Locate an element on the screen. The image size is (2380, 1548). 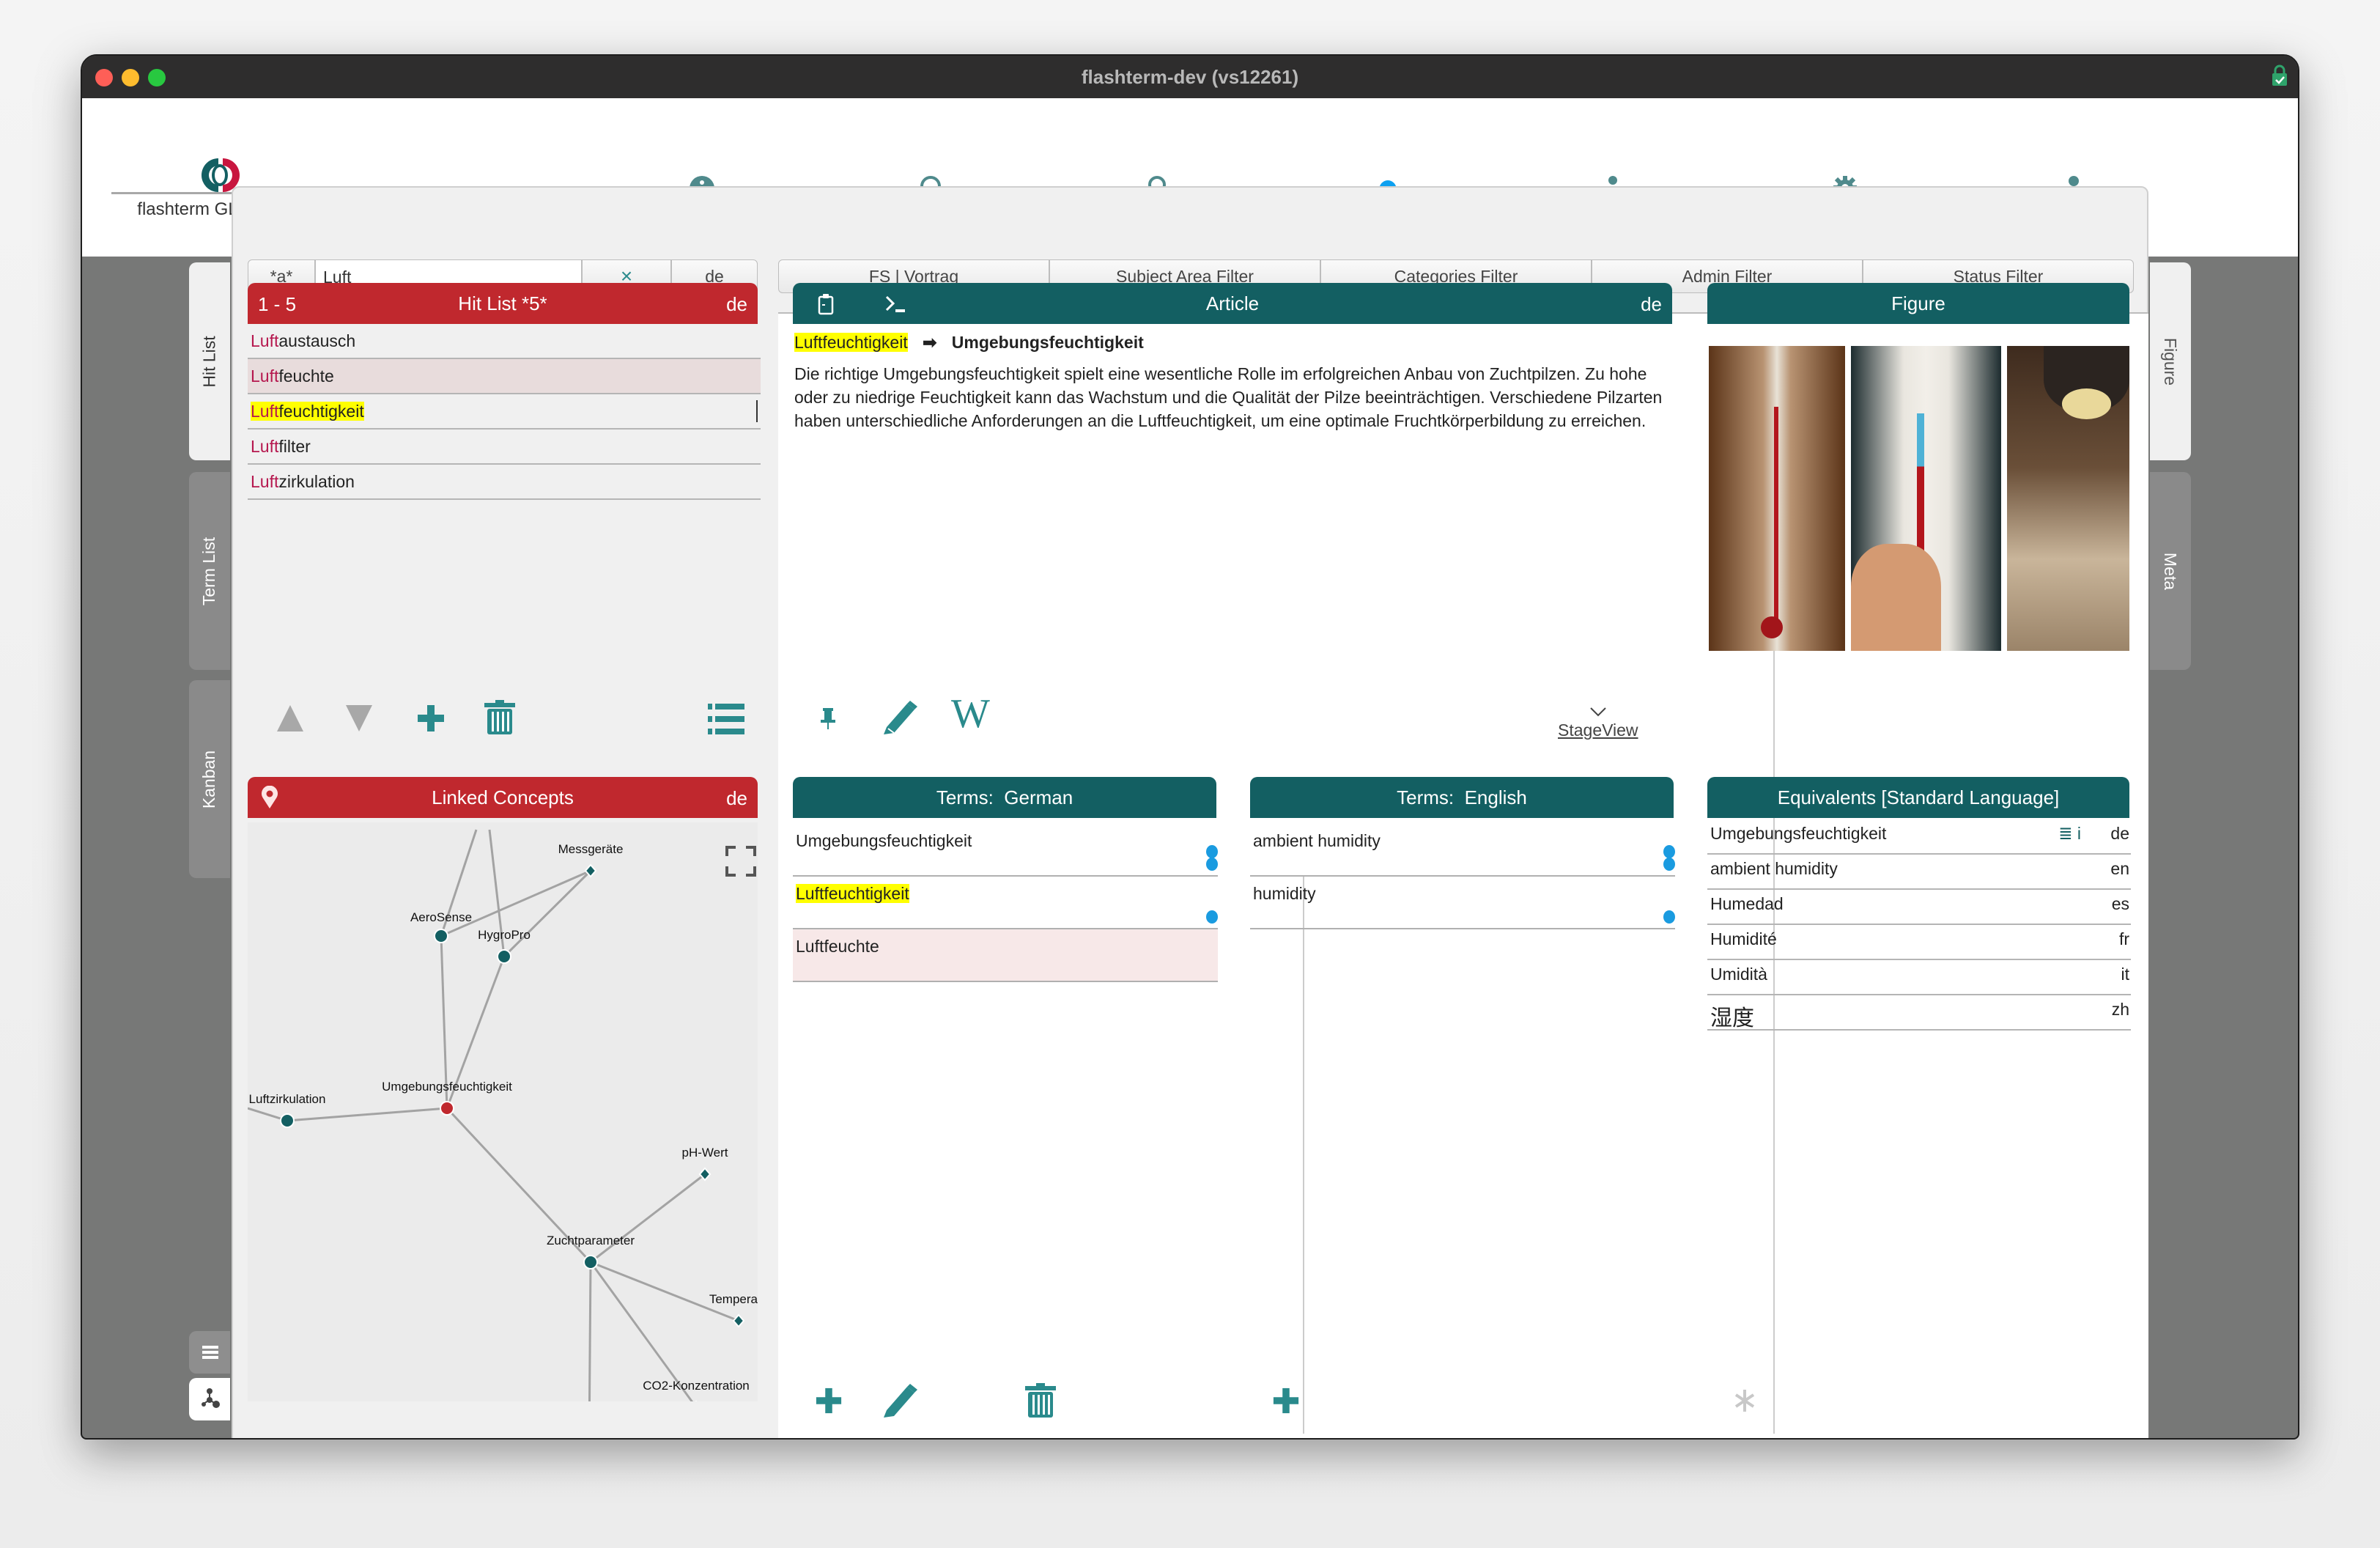
term-text: Luftfeuchte is located at coordinates (837, 946).